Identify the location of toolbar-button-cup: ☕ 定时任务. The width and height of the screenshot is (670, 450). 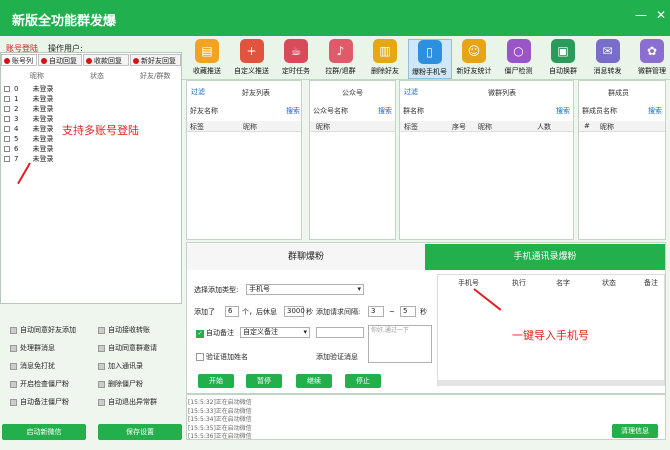
(296, 59).